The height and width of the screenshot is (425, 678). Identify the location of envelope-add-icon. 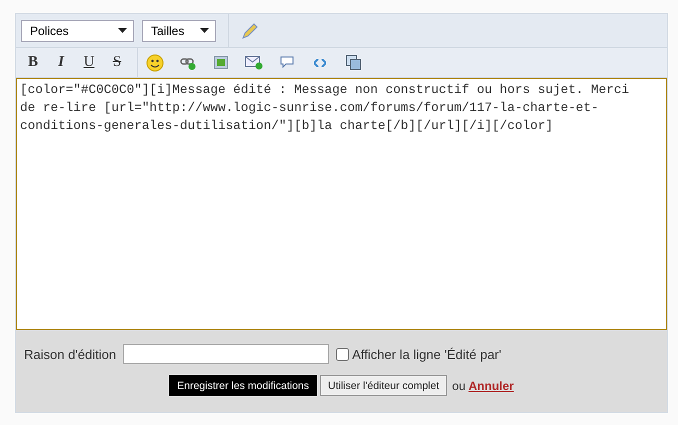
(254, 62).